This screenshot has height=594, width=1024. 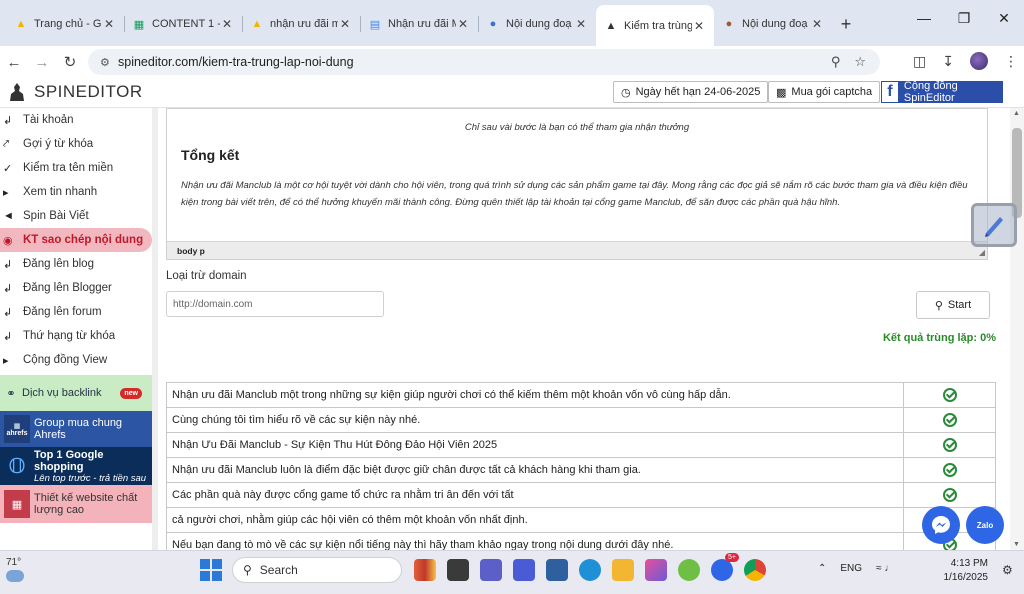 What do you see at coordinates (8, 312) in the screenshot?
I see `forum-icon: ↲` at bounding box center [8, 312].